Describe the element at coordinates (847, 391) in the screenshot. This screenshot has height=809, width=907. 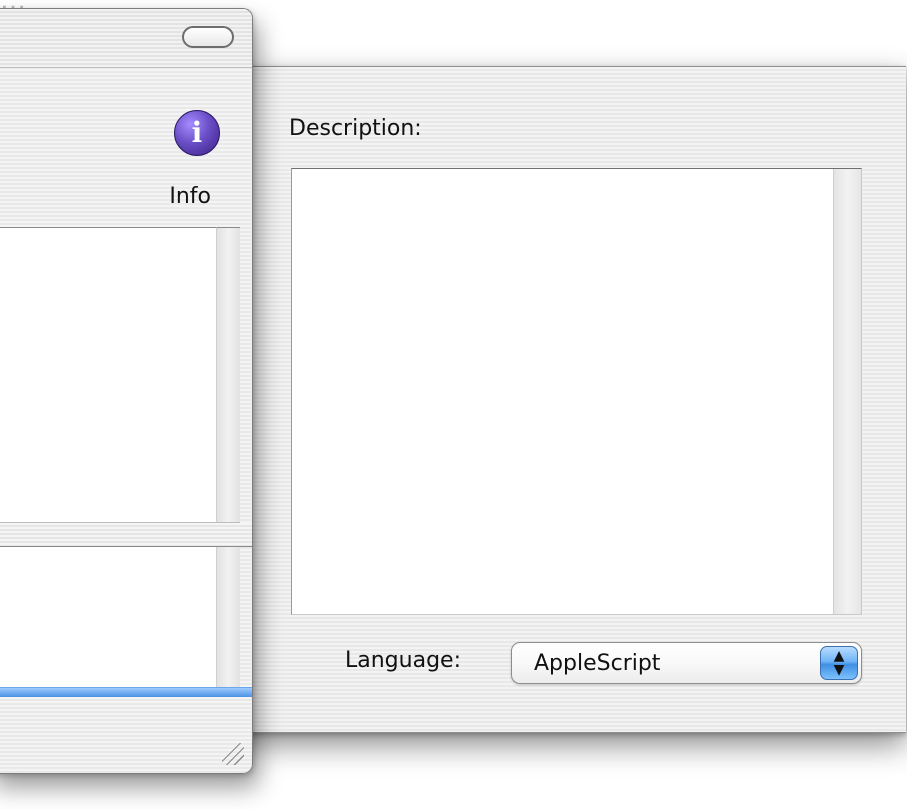
I see `description-scrollbar` at that location.